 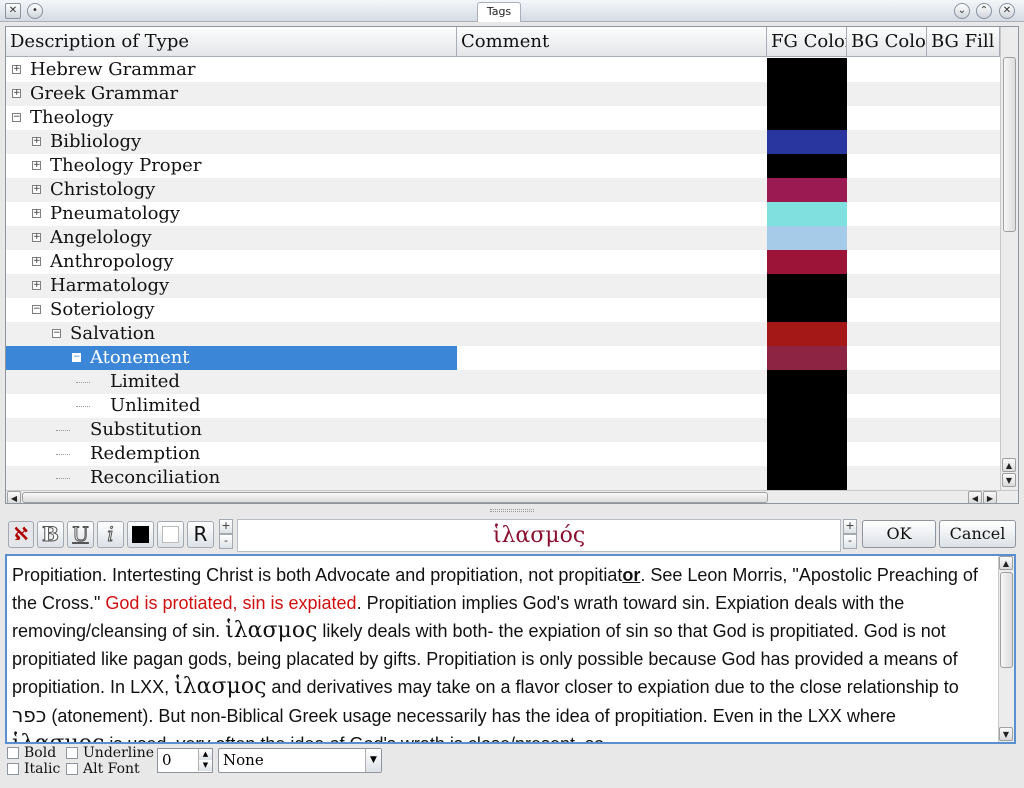 What do you see at coordinates (21, 534) in the screenshot?
I see `hebrew-font-button: ℵ` at bounding box center [21, 534].